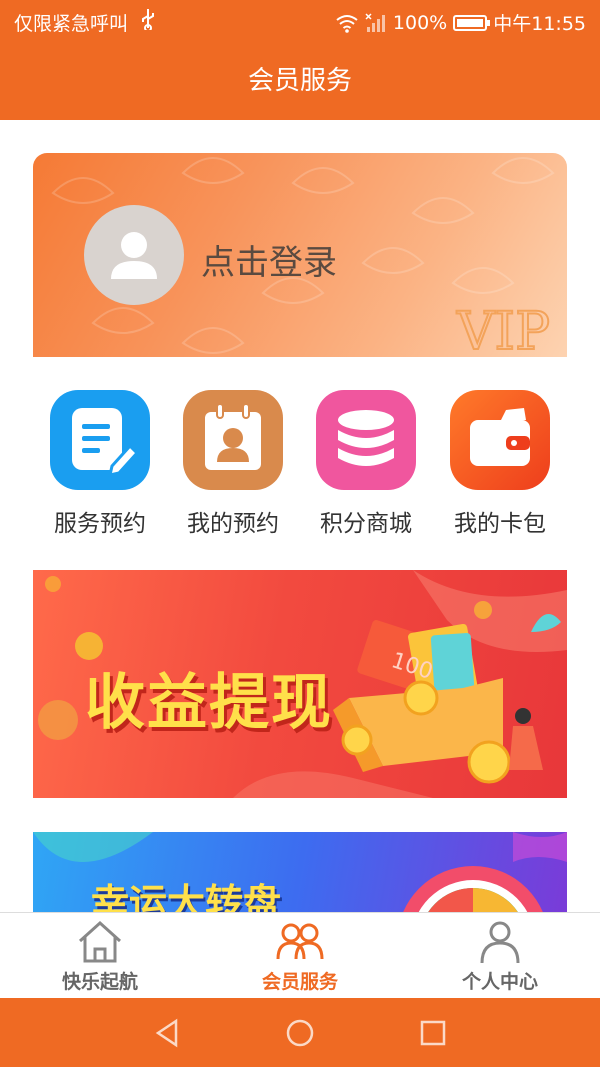  Describe the element at coordinates (148, 19) in the screenshot. I see `usb-icon` at that location.